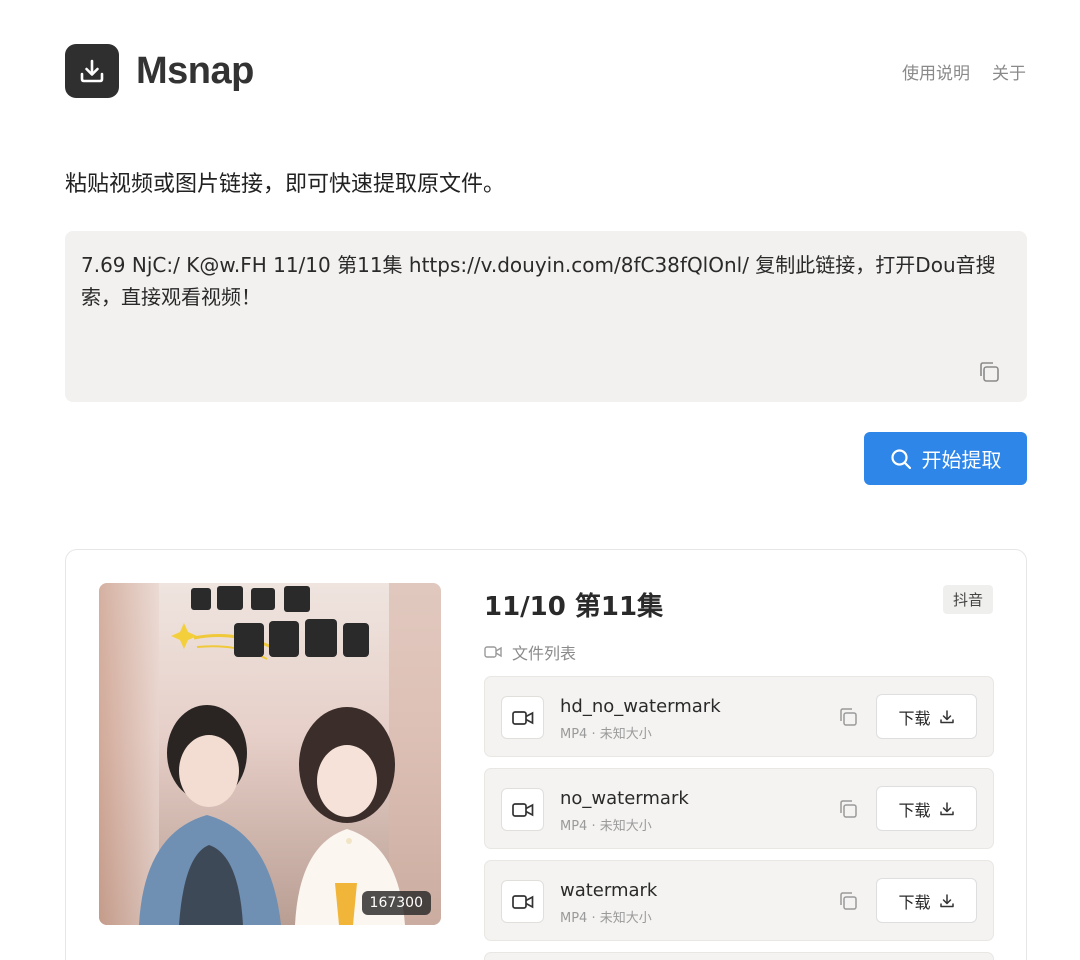 The height and width of the screenshot is (960, 1080). What do you see at coordinates (195, 70) in the screenshot?
I see `brand-name: Msnap` at bounding box center [195, 70].